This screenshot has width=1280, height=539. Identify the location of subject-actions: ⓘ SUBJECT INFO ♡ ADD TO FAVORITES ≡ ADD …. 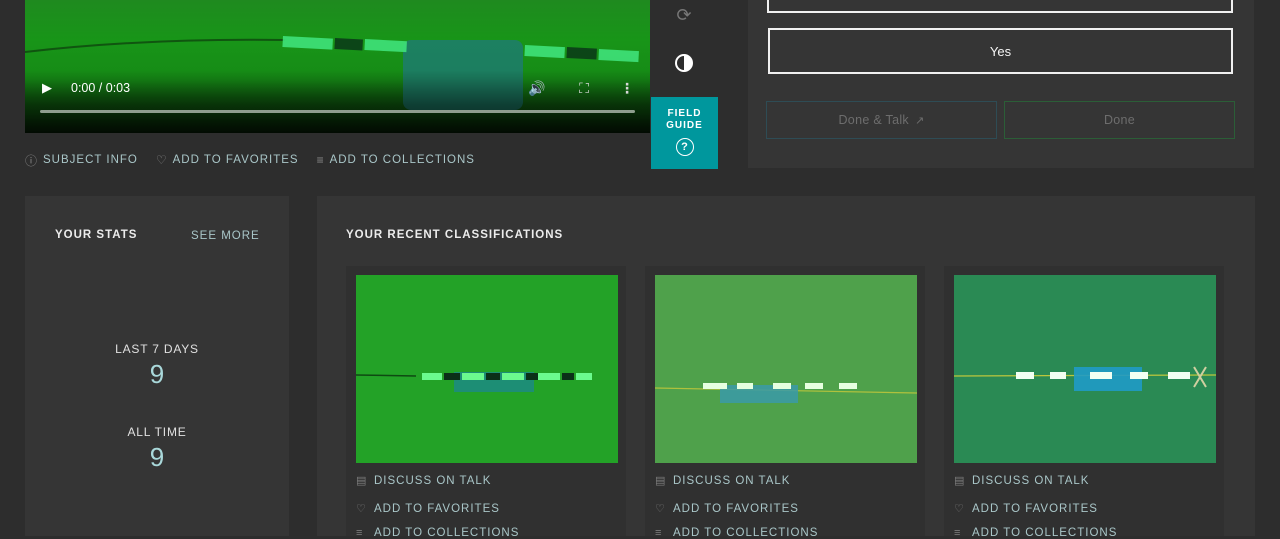
(250, 160).